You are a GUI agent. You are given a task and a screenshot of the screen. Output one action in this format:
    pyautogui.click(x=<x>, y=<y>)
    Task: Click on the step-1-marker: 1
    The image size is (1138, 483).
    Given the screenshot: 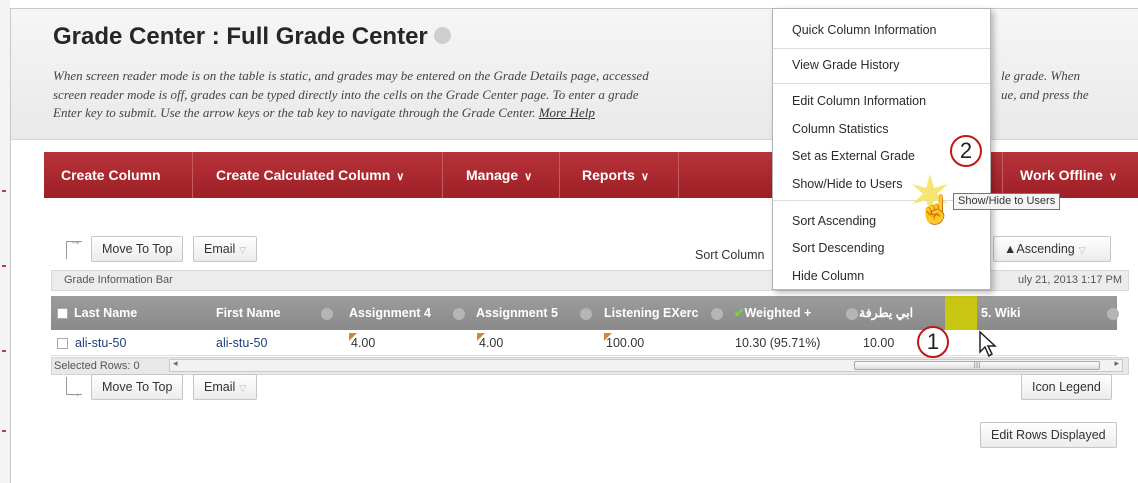 What is the action you would take?
    pyautogui.click(x=933, y=342)
    